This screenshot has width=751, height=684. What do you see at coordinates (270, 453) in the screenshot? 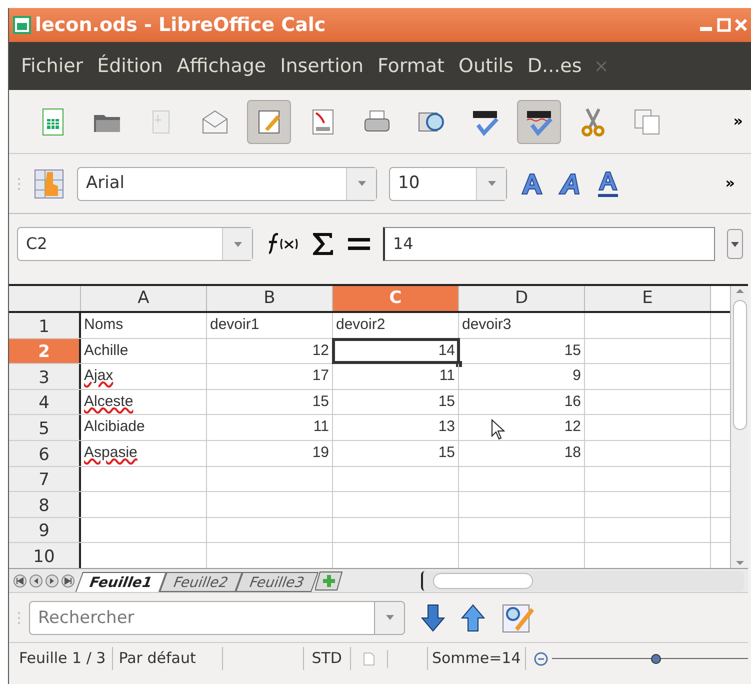
I see `table-cell: 19` at bounding box center [270, 453].